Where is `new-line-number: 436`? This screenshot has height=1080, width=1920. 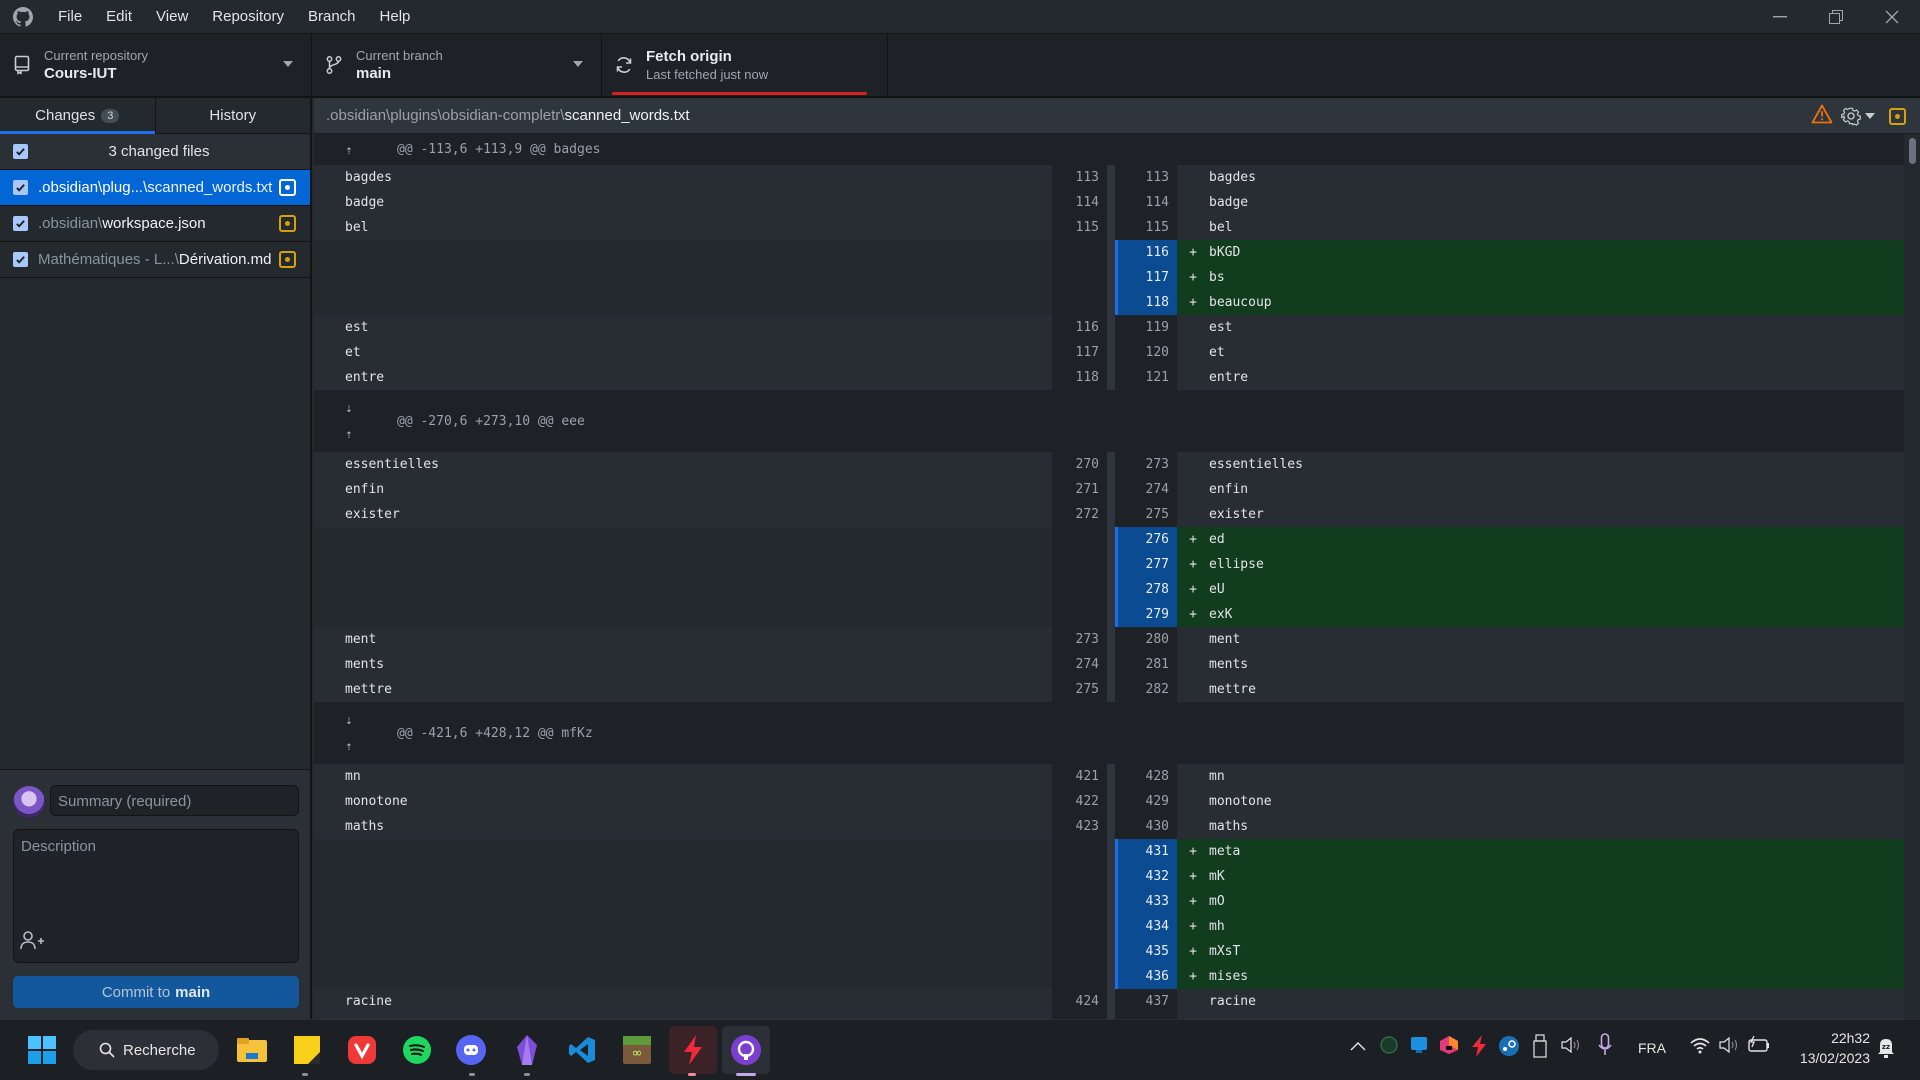
new-line-number: 436 is located at coordinates (1146, 976).